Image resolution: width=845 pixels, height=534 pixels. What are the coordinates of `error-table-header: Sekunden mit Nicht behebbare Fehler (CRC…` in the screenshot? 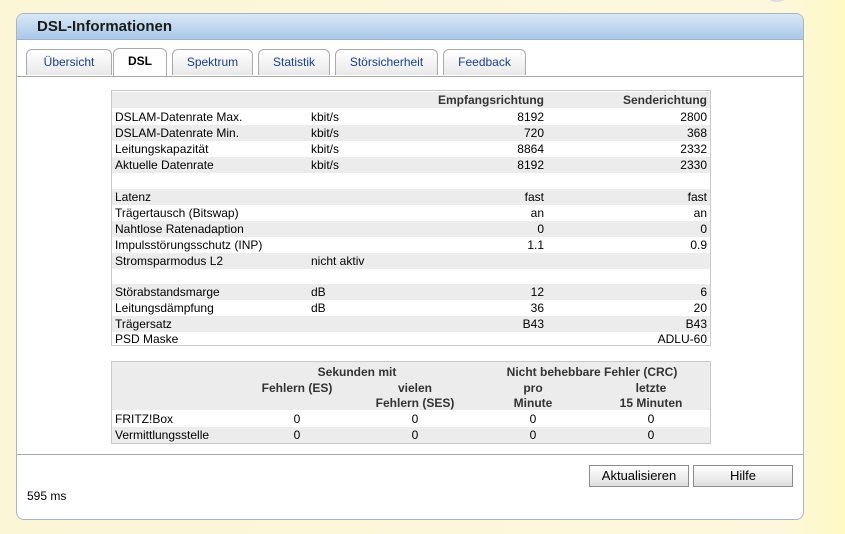 It's located at (411, 386).